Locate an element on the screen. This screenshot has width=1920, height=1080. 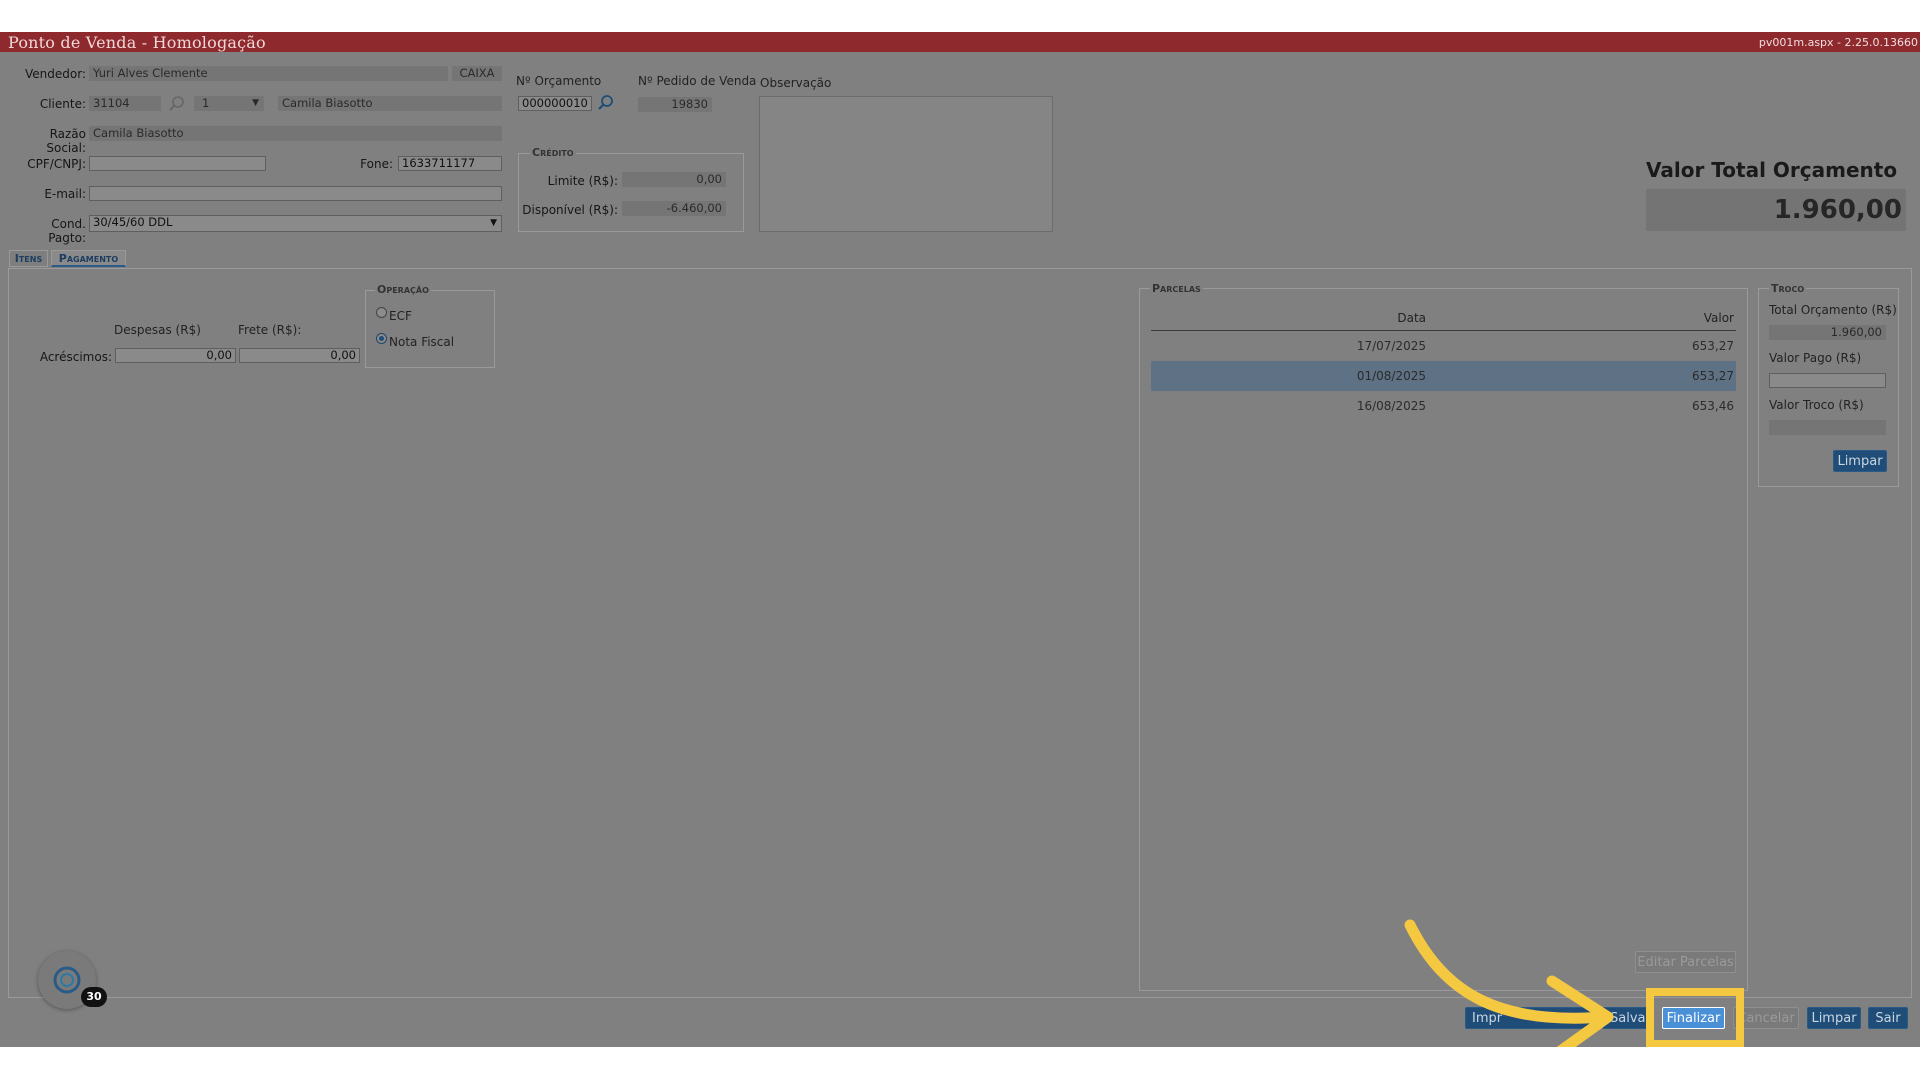
valor-troco-field is located at coordinates (1827, 427).